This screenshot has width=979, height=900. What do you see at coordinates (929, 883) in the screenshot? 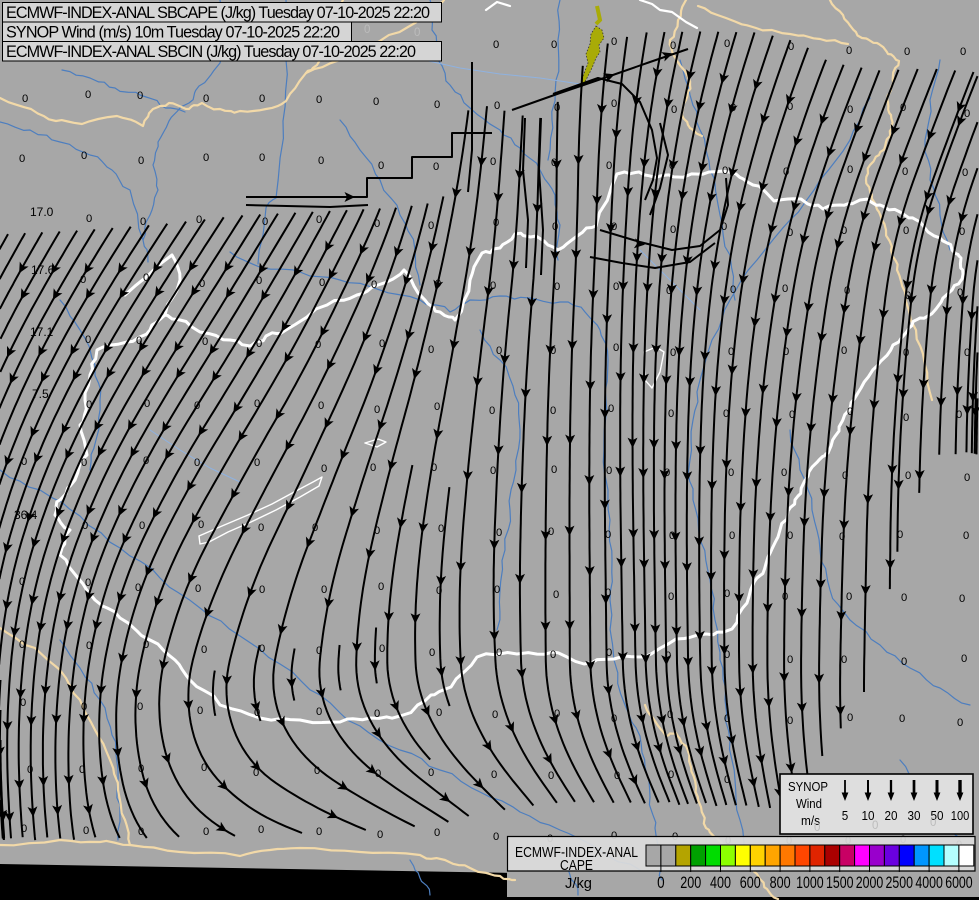
I see `svg-text: 4000` at bounding box center [929, 883].